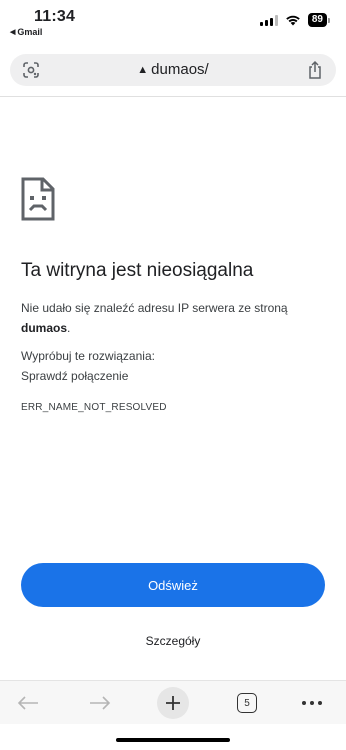 The width and height of the screenshot is (346, 750). Describe the element at coordinates (55, 16) in the screenshot. I see `status-time: 11:34` at that location.